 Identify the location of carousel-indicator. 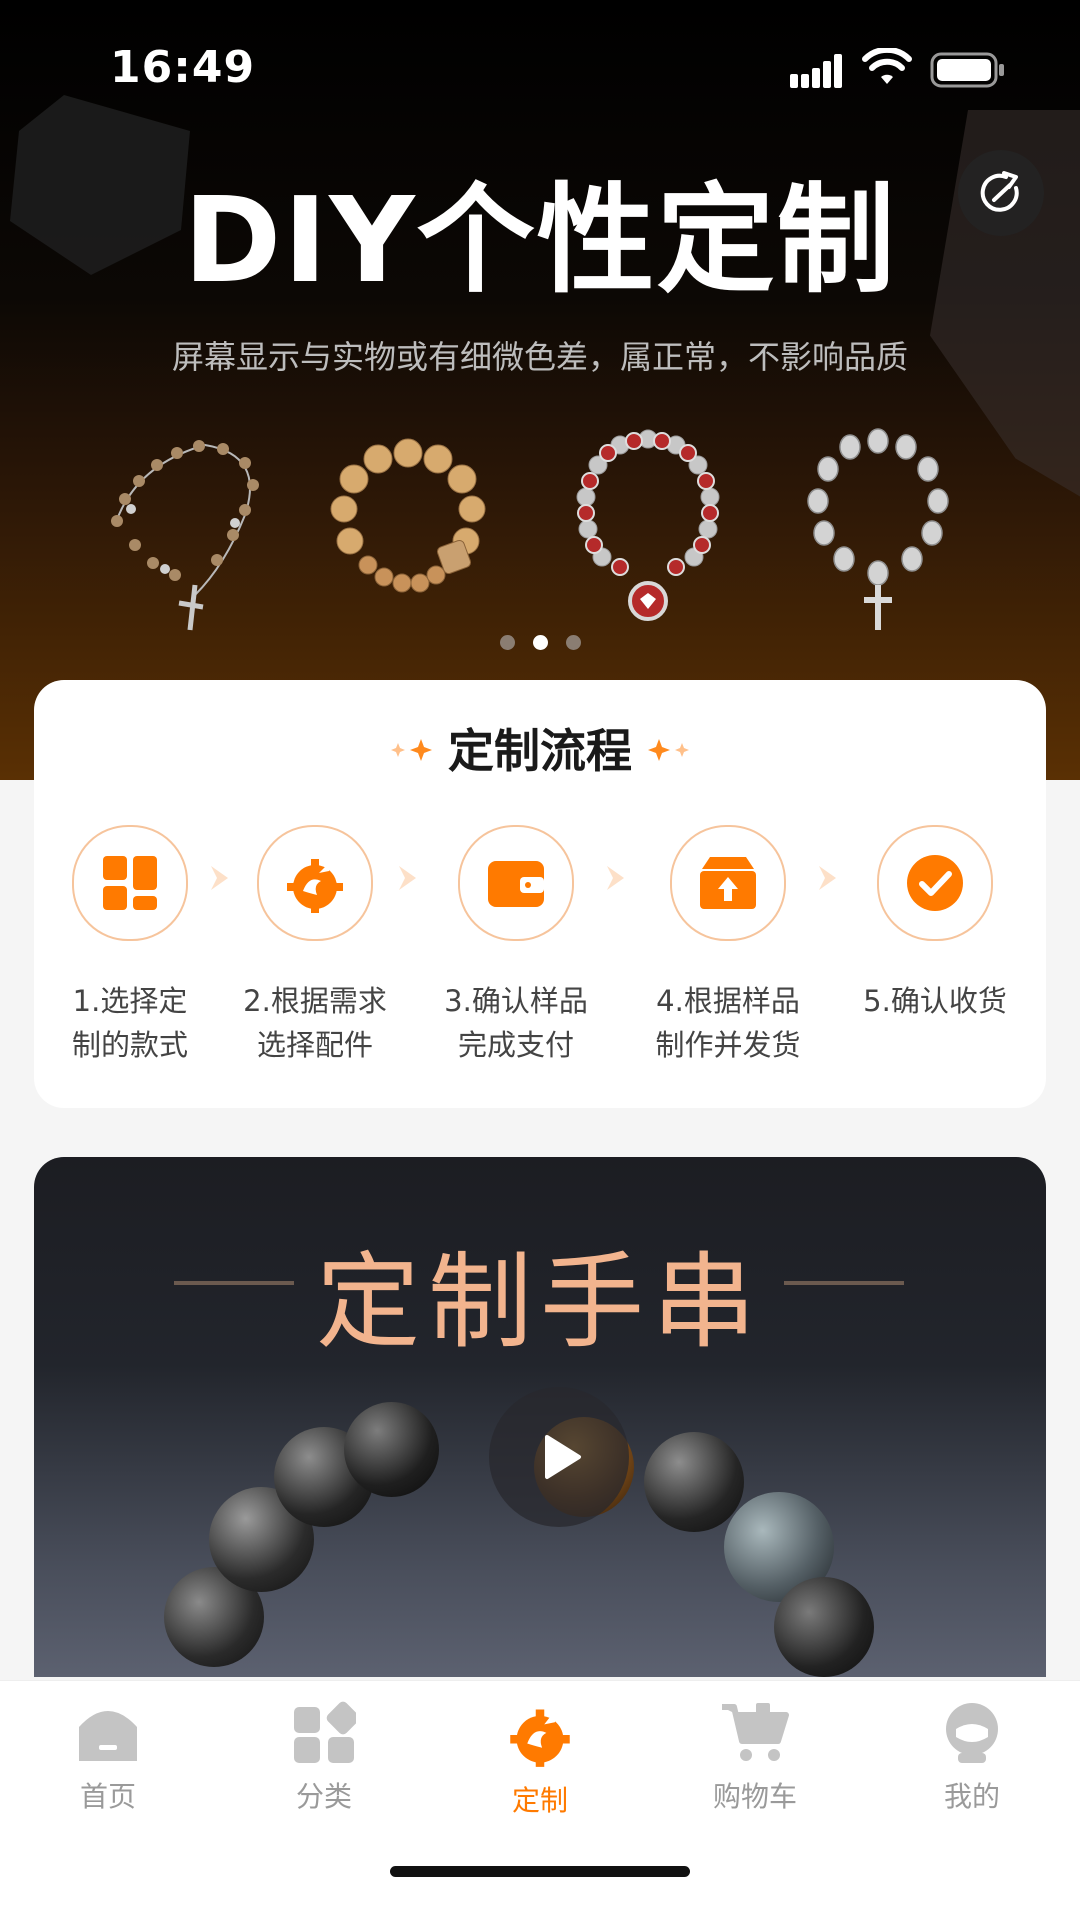
(540, 642).